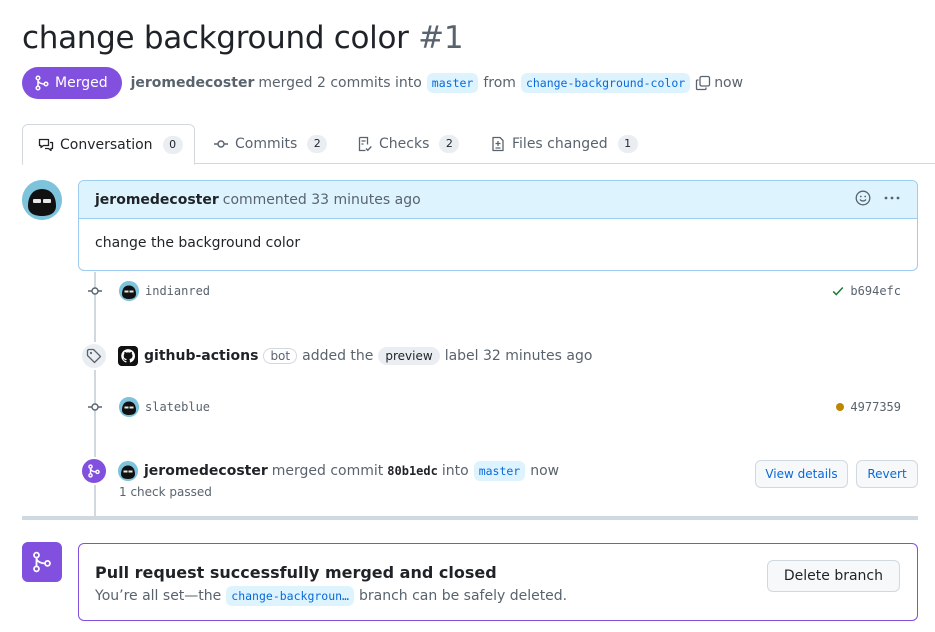  I want to click on merge-time: now, so click(545, 471).